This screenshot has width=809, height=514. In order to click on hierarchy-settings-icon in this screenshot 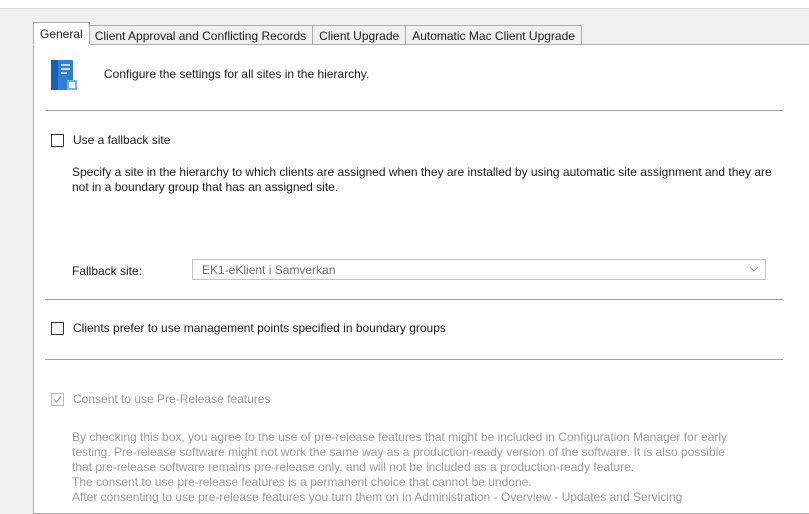, I will do `click(63, 74)`.